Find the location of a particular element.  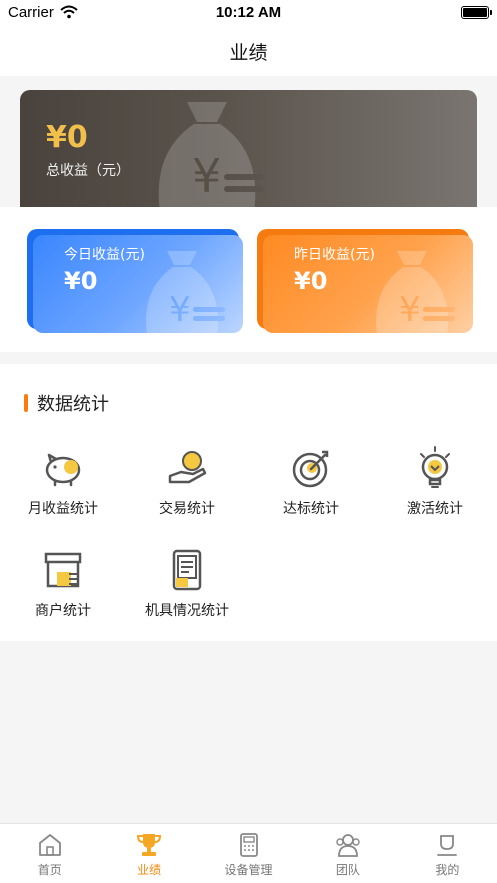

tab-performance: 业绩 is located at coordinates (148, 853).